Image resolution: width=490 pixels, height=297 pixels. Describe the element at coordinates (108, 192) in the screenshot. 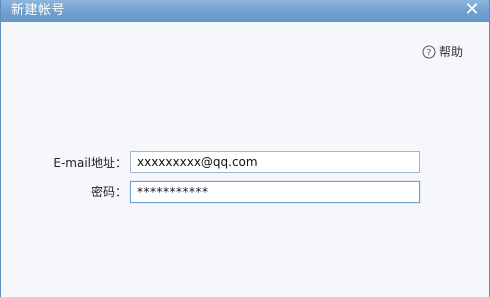

I see `password-label: 密码：` at that location.